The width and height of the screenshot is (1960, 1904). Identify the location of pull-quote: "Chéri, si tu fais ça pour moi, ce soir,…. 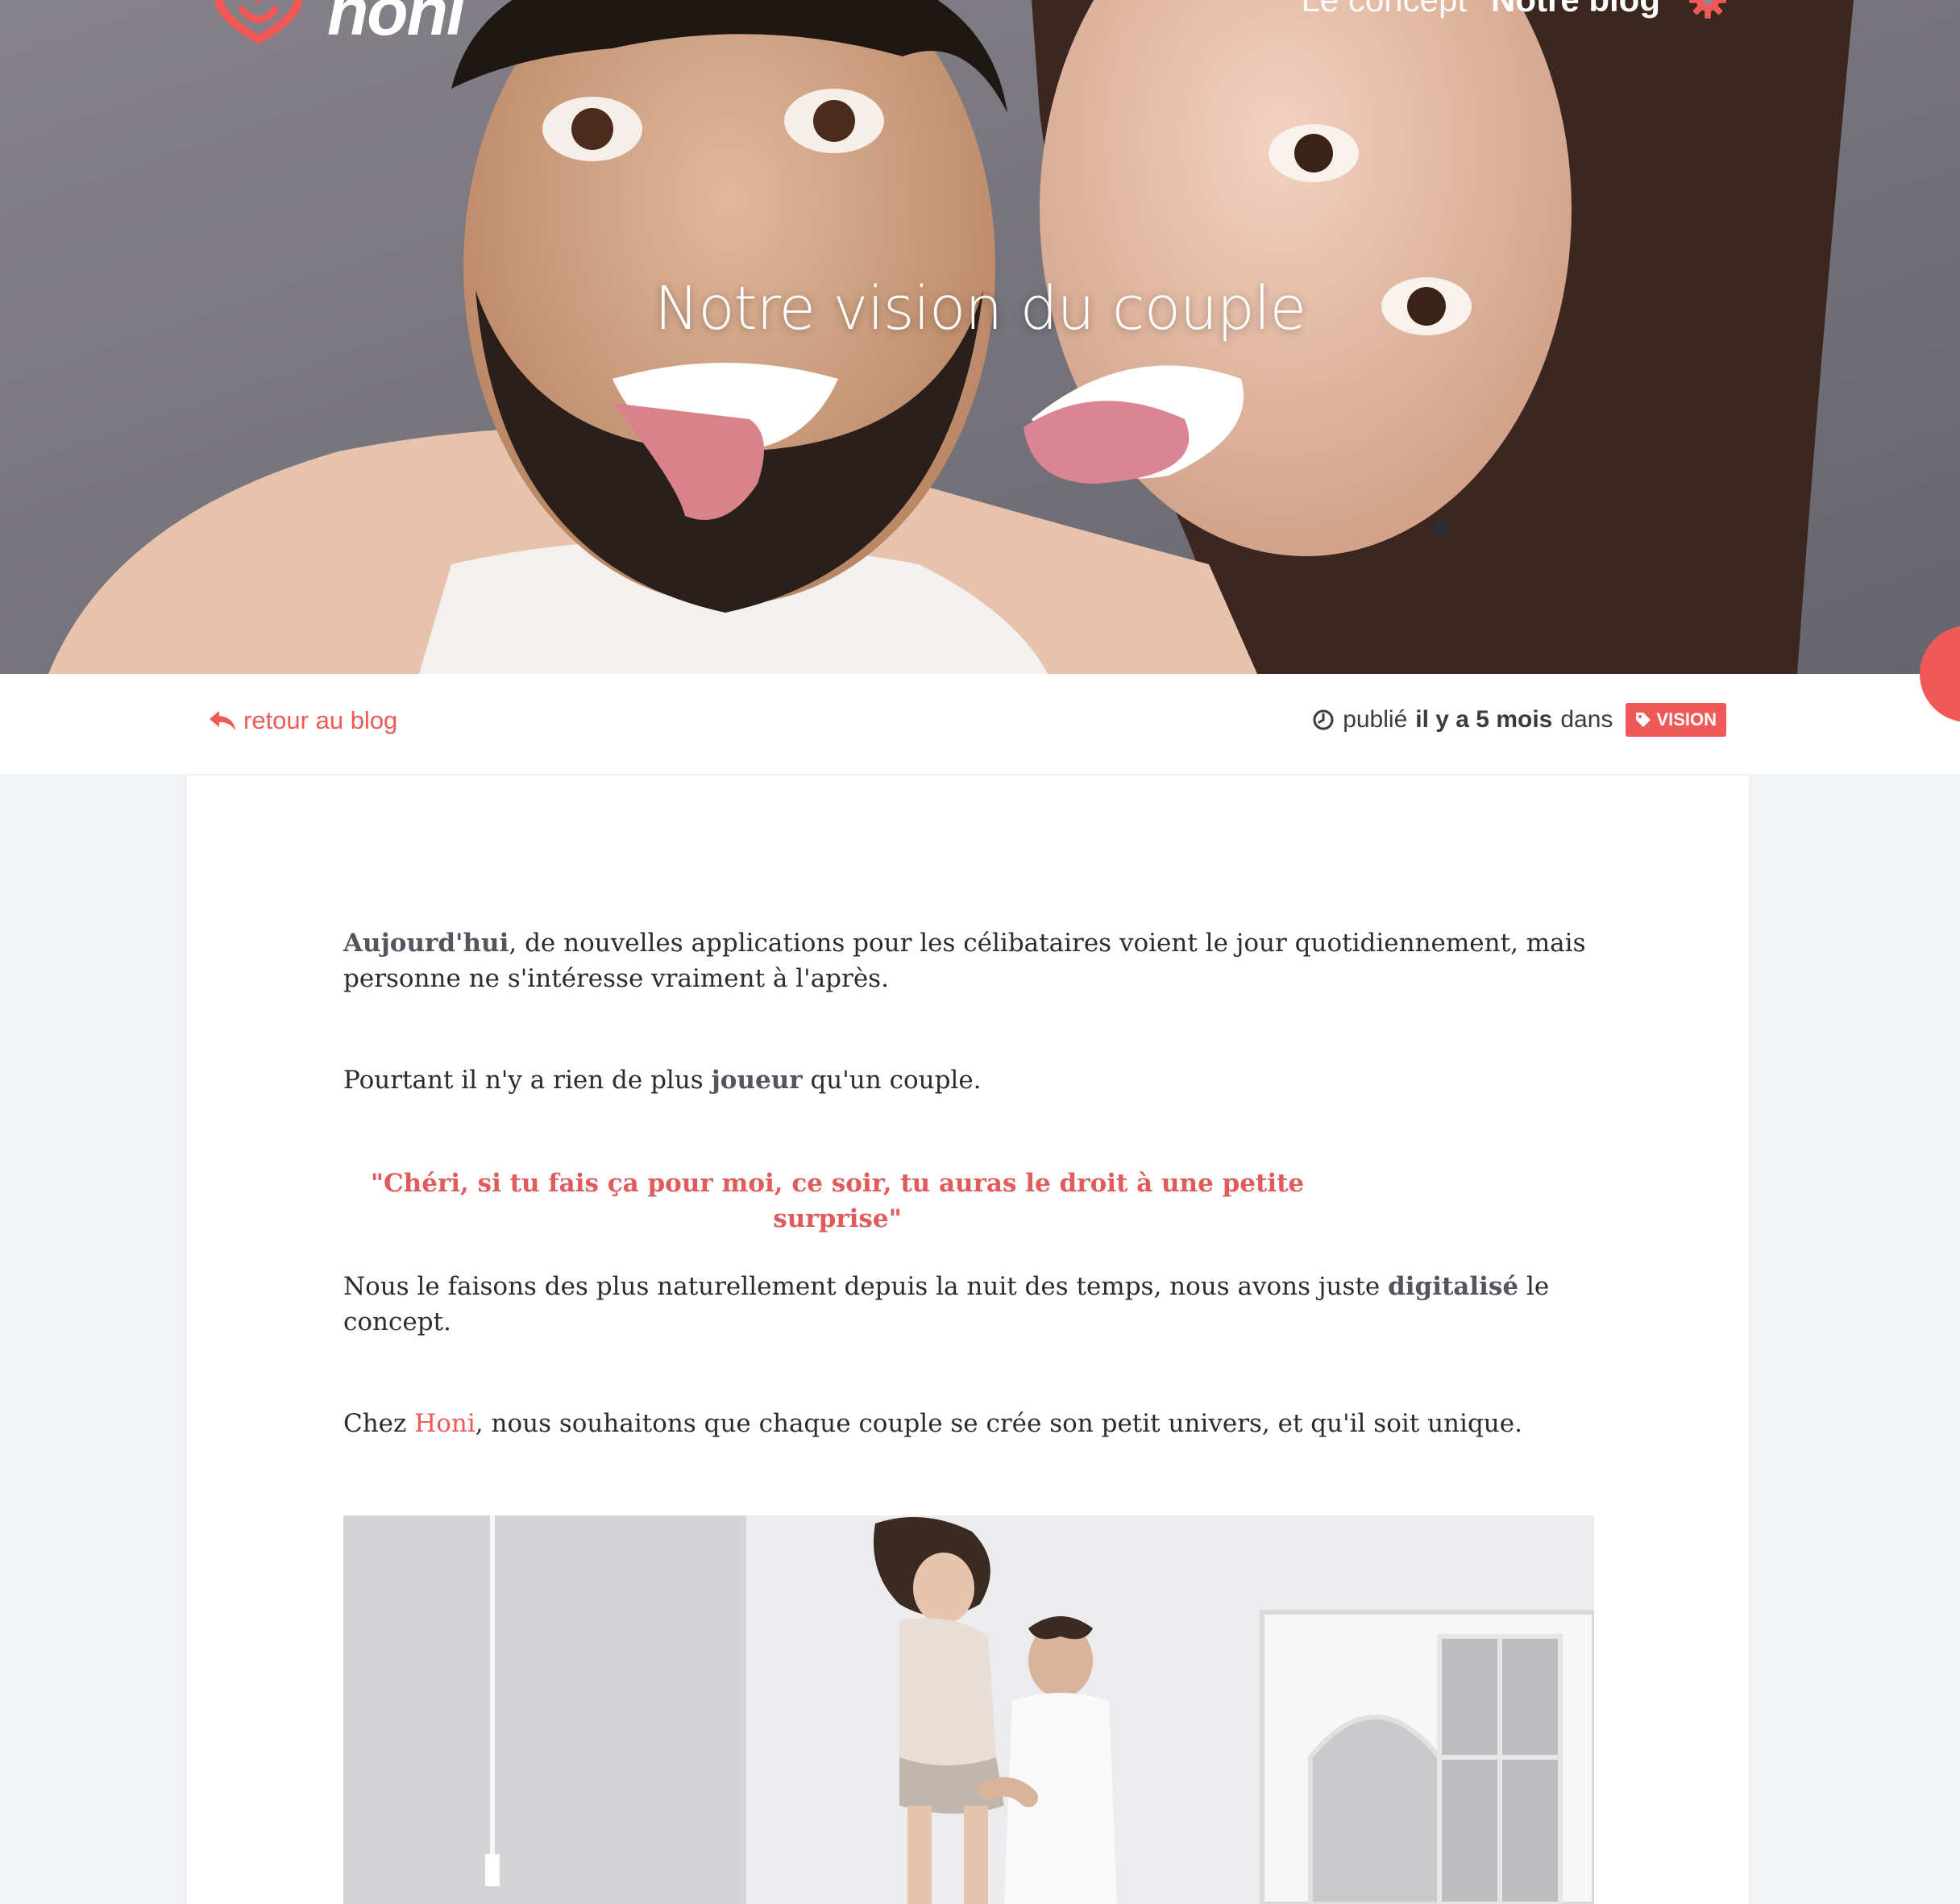
(837, 1201).